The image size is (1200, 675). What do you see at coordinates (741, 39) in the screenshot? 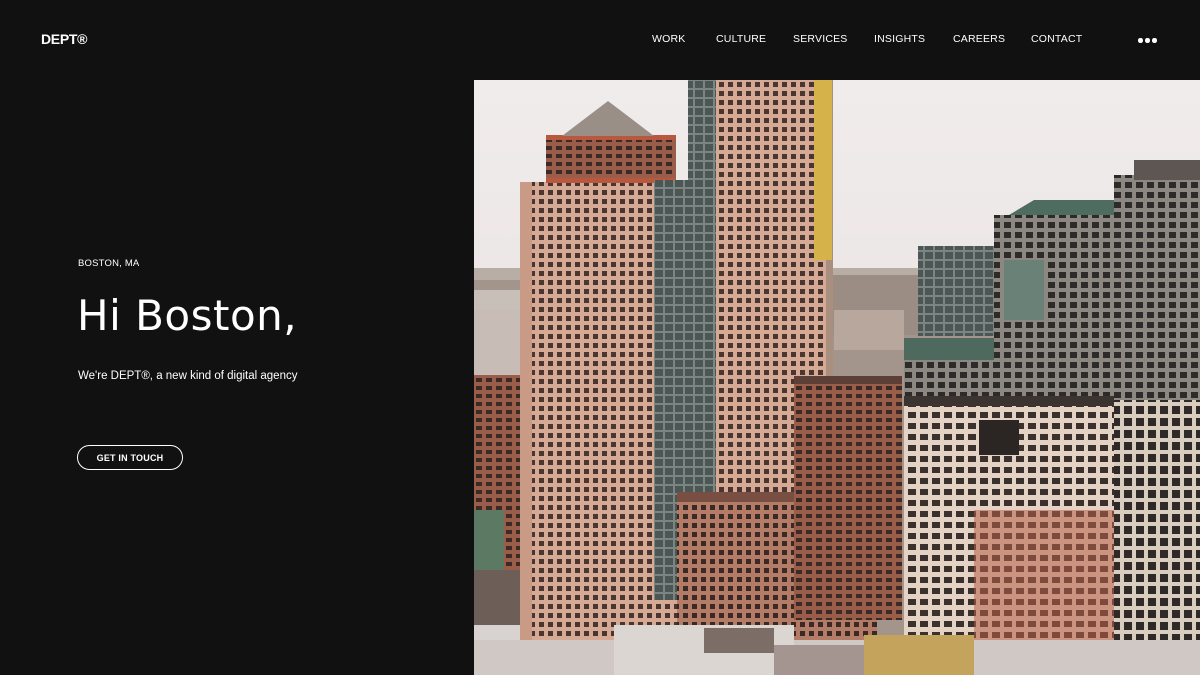
I see `nav-item-culture: CULTURE` at bounding box center [741, 39].